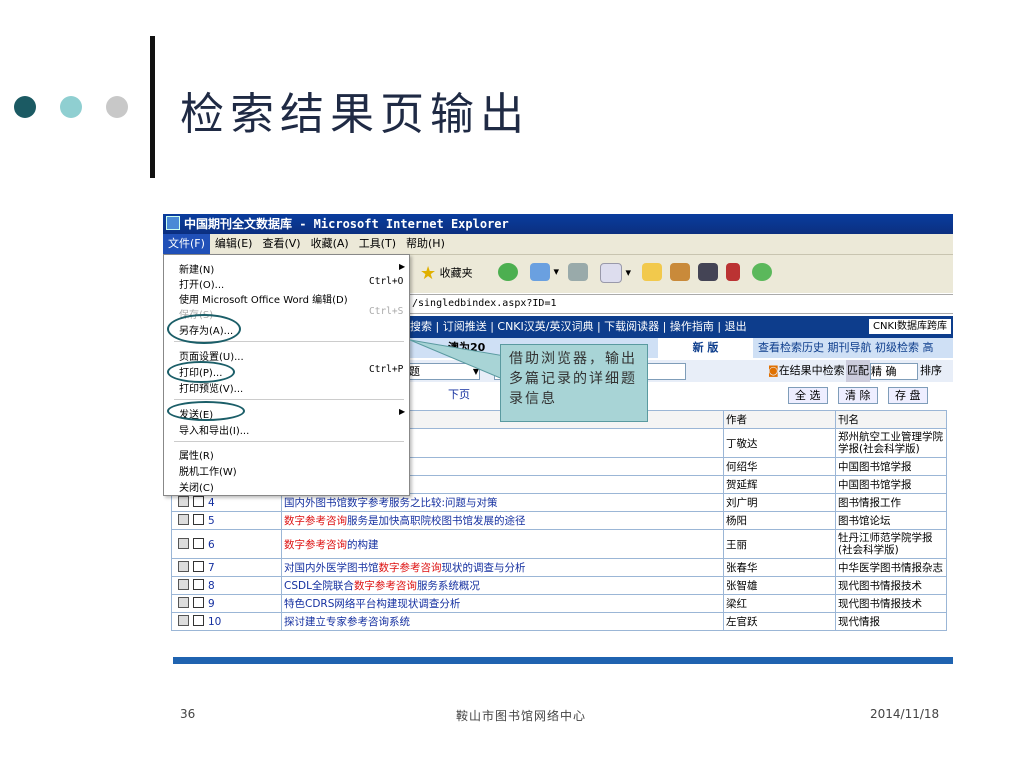 The height and width of the screenshot is (768, 1024). Describe the element at coordinates (905, 714) in the screenshot. I see `footer-date: 2014/11/18` at that location.